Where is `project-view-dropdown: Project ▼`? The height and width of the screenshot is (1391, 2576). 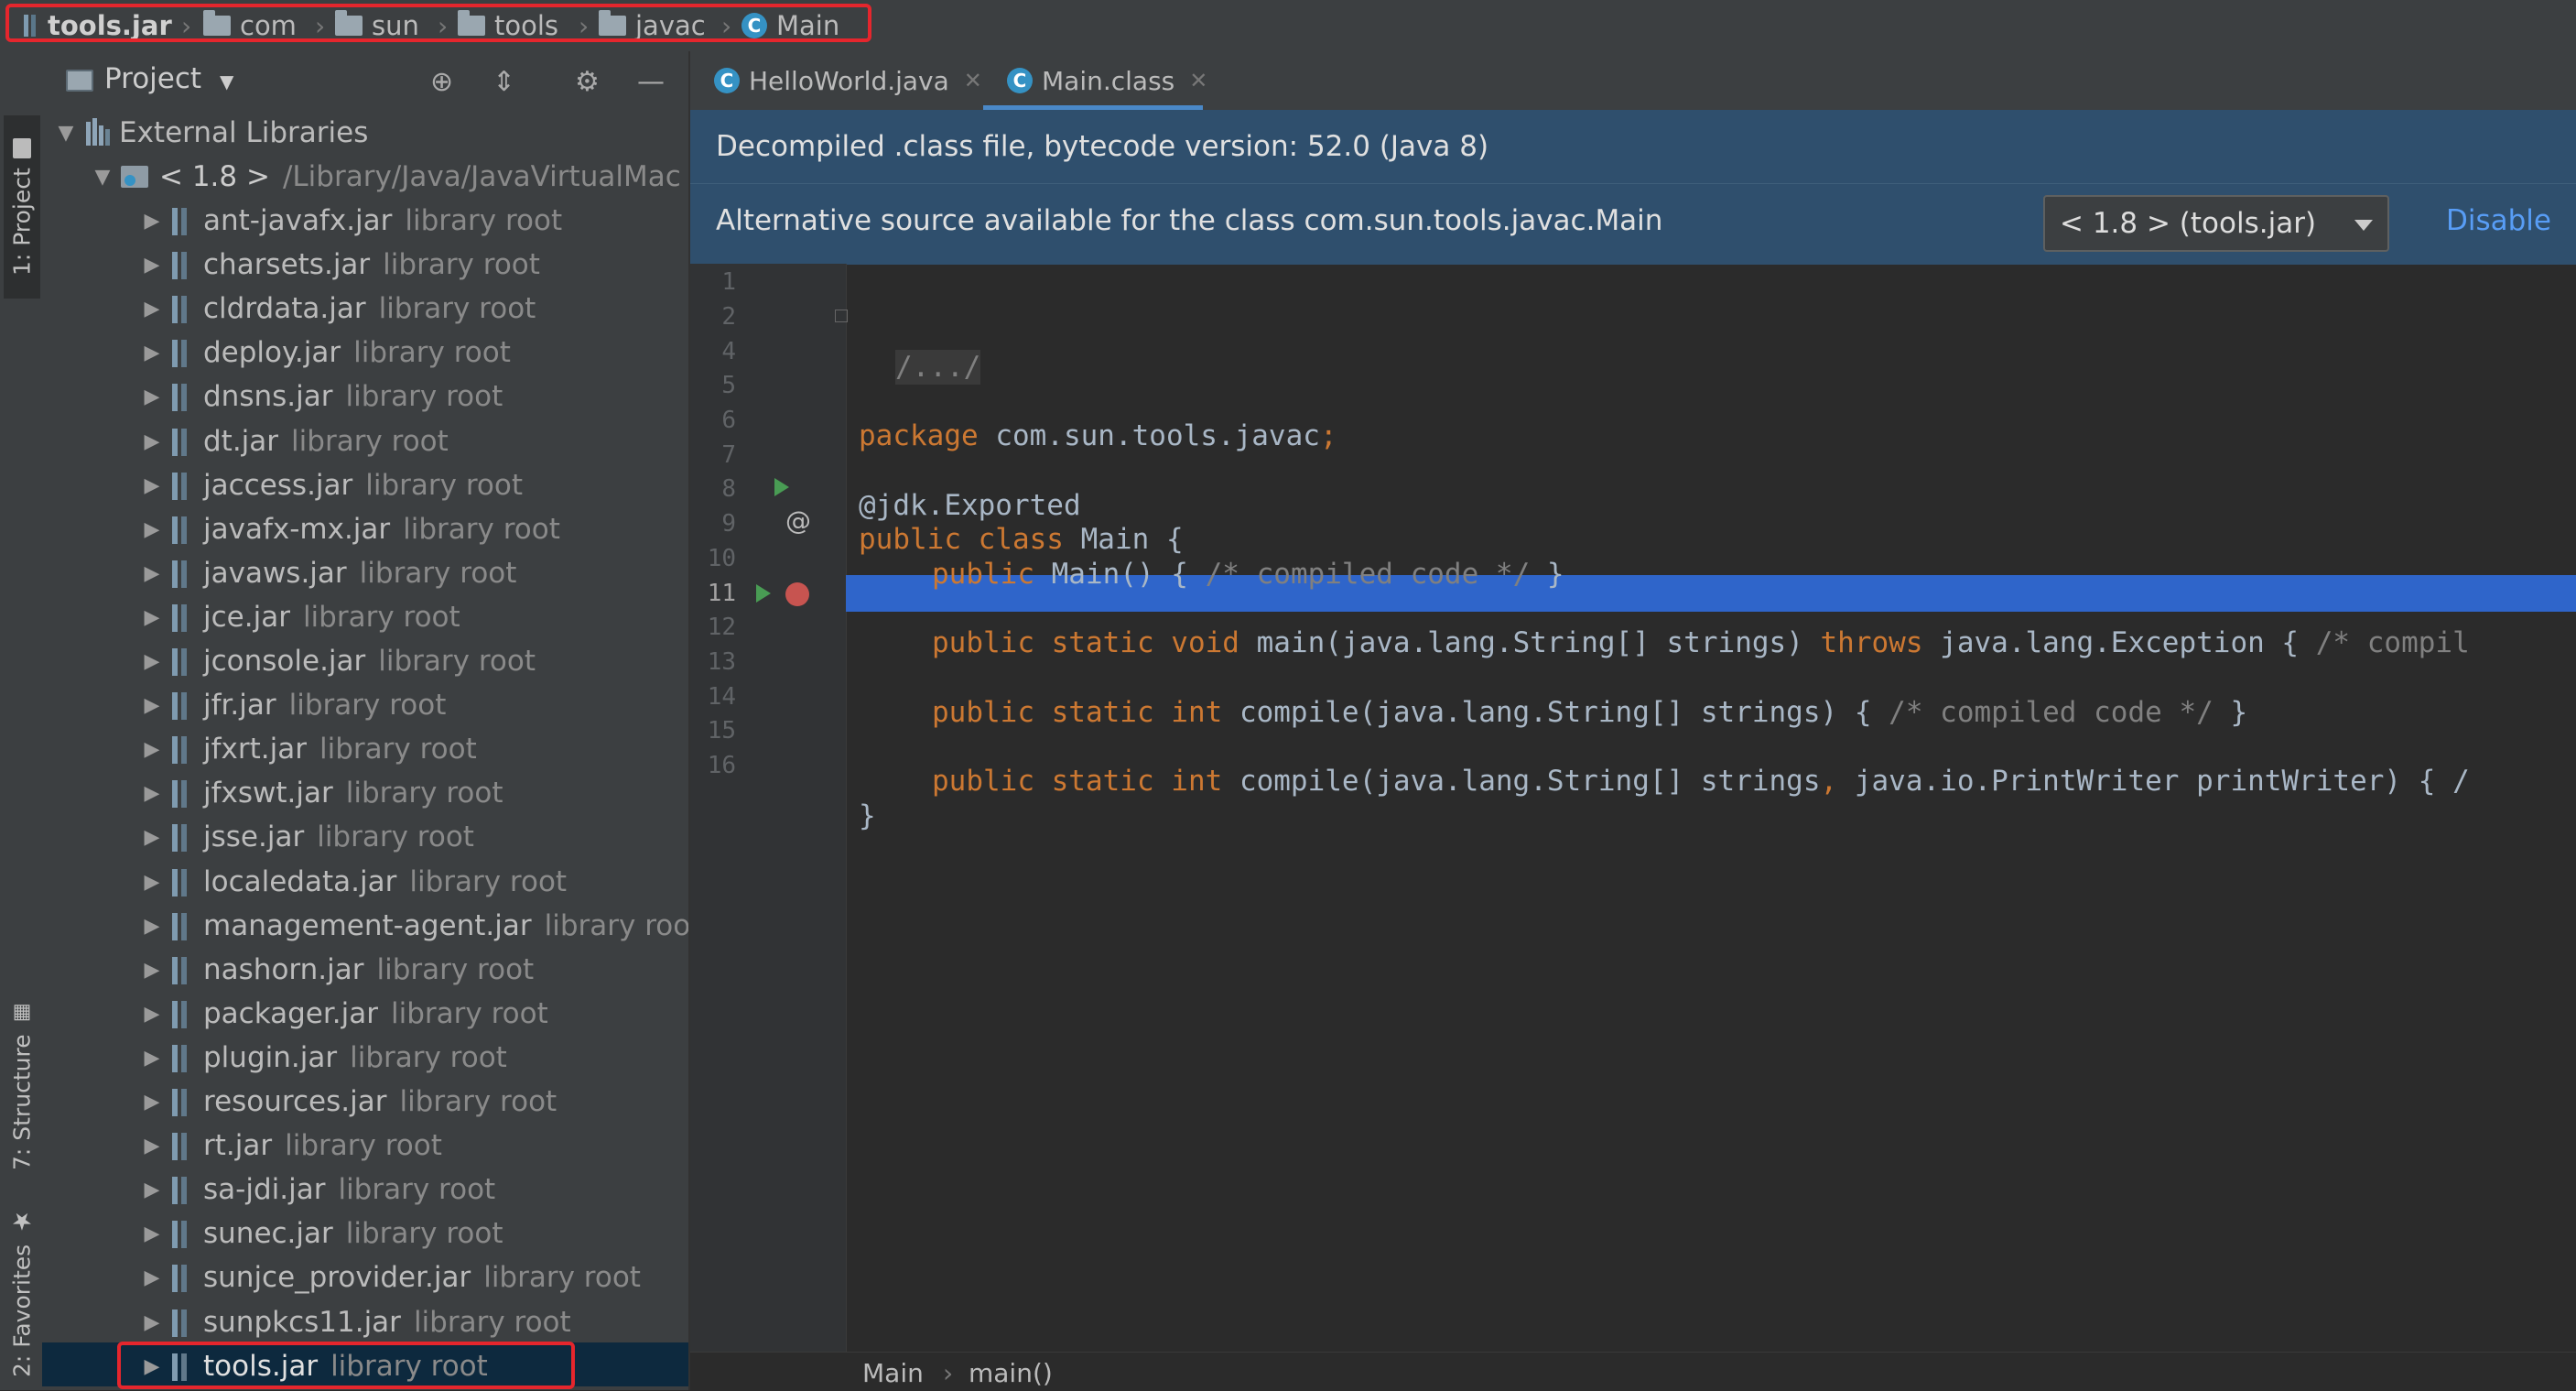
project-view-dropdown: Project ▼ is located at coordinates (169, 78).